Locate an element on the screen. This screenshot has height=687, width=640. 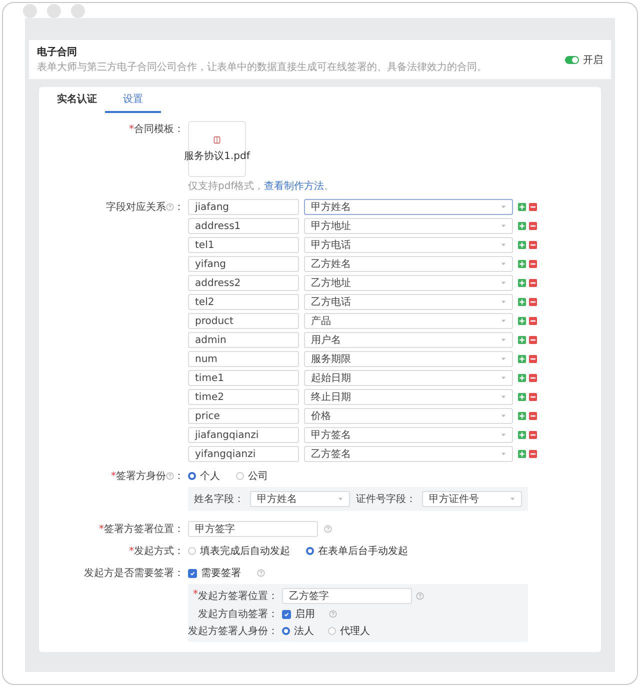
field-select: 起始日期 is located at coordinates (408, 378).